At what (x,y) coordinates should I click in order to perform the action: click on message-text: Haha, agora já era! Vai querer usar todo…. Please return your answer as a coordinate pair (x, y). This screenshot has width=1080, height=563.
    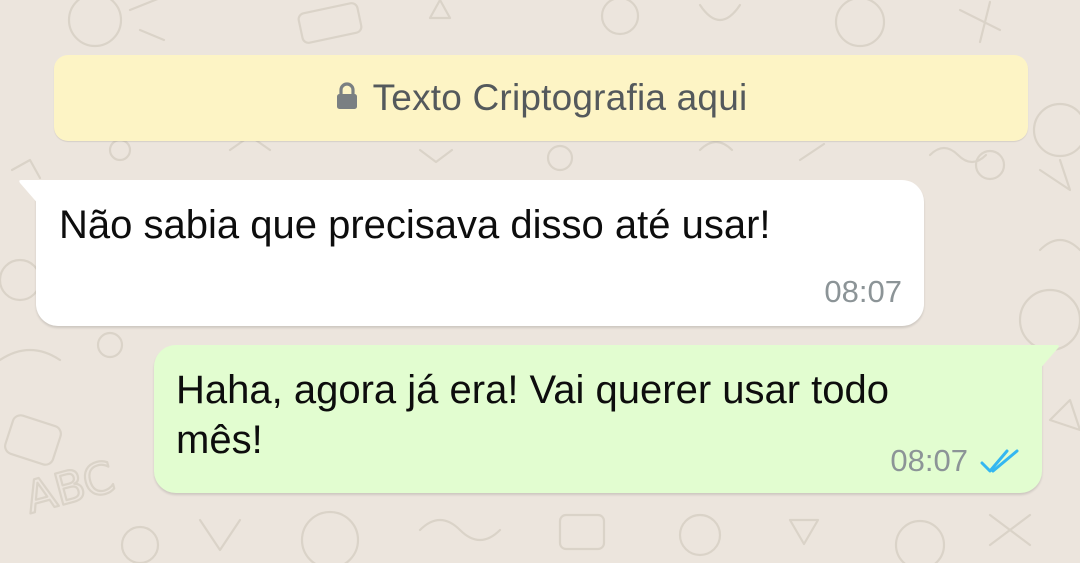
    Looking at the image, I should click on (533, 415).